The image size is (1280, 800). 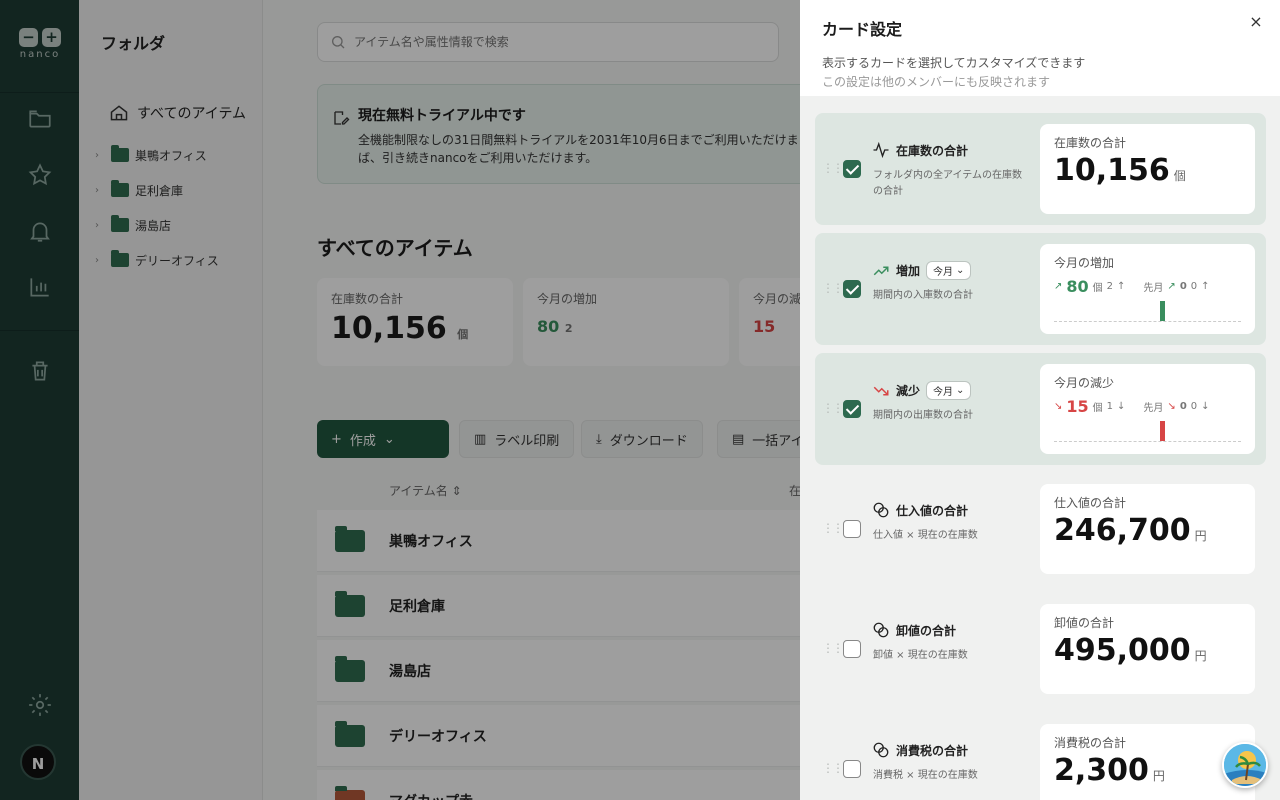 I want to click on setting-title-label: 減少, so click(x=908, y=391).